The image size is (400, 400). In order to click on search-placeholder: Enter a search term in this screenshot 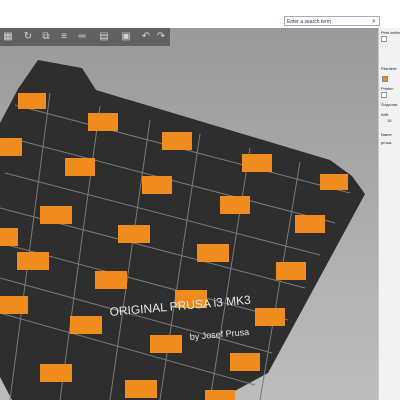, I will do `click(309, 22)`.